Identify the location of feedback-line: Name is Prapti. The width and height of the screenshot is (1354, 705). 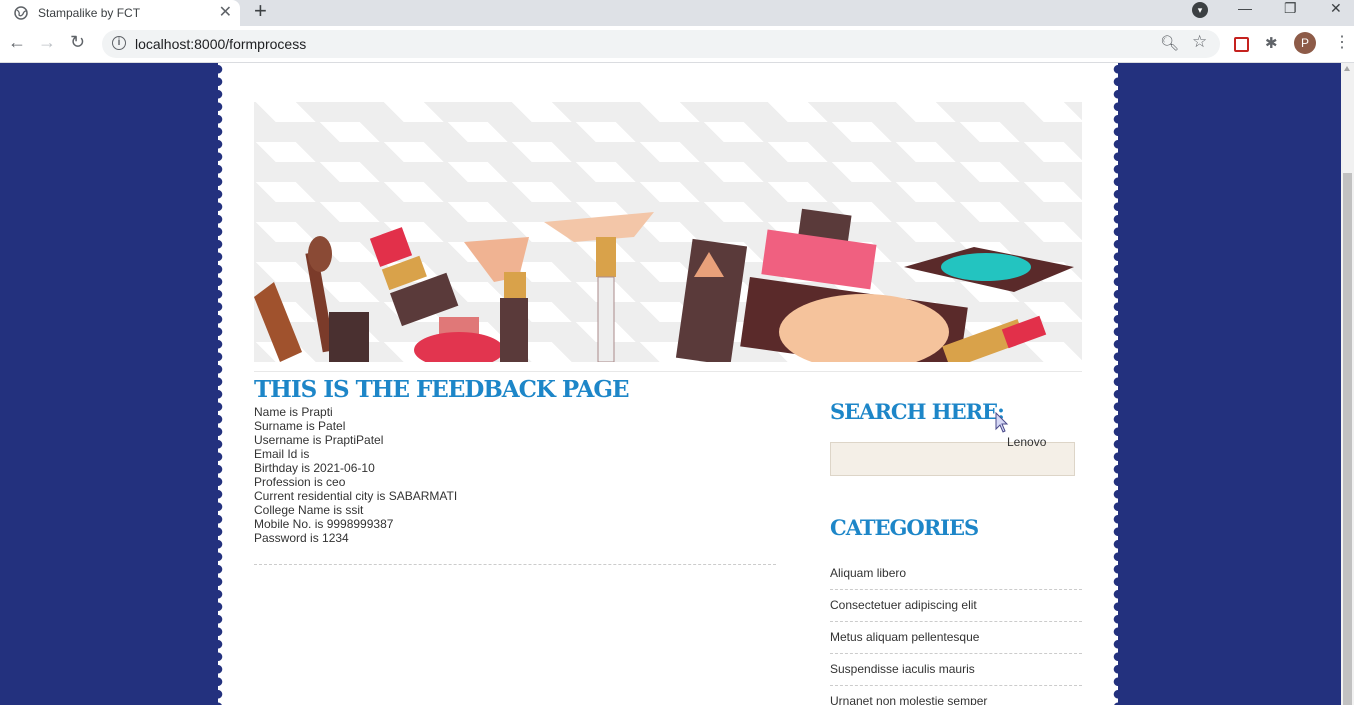
(293, 412).